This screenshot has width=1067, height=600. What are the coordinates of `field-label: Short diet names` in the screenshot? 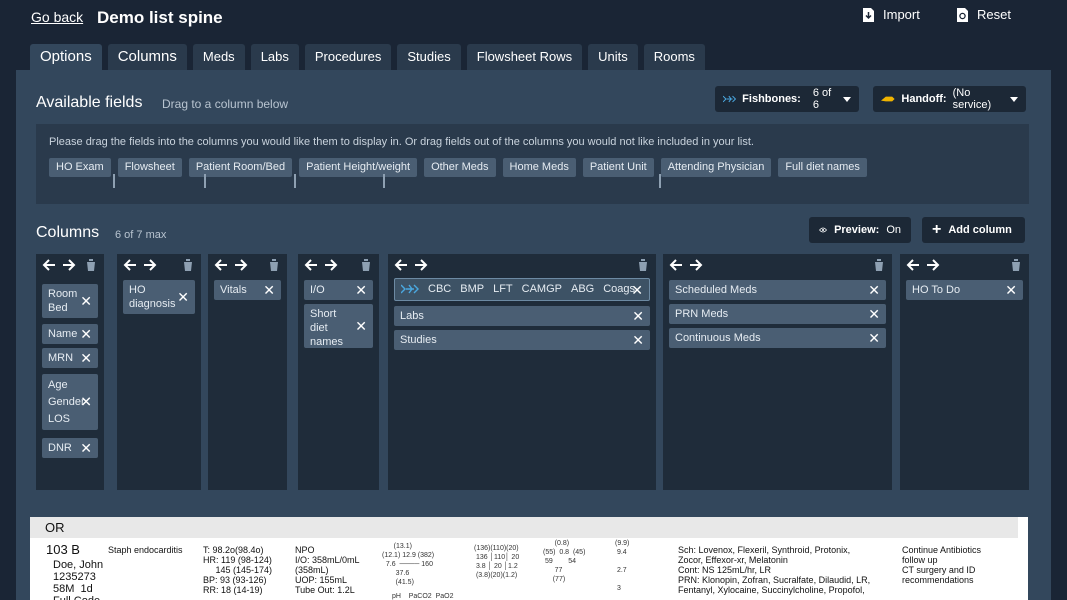 It's located at (327, 328).